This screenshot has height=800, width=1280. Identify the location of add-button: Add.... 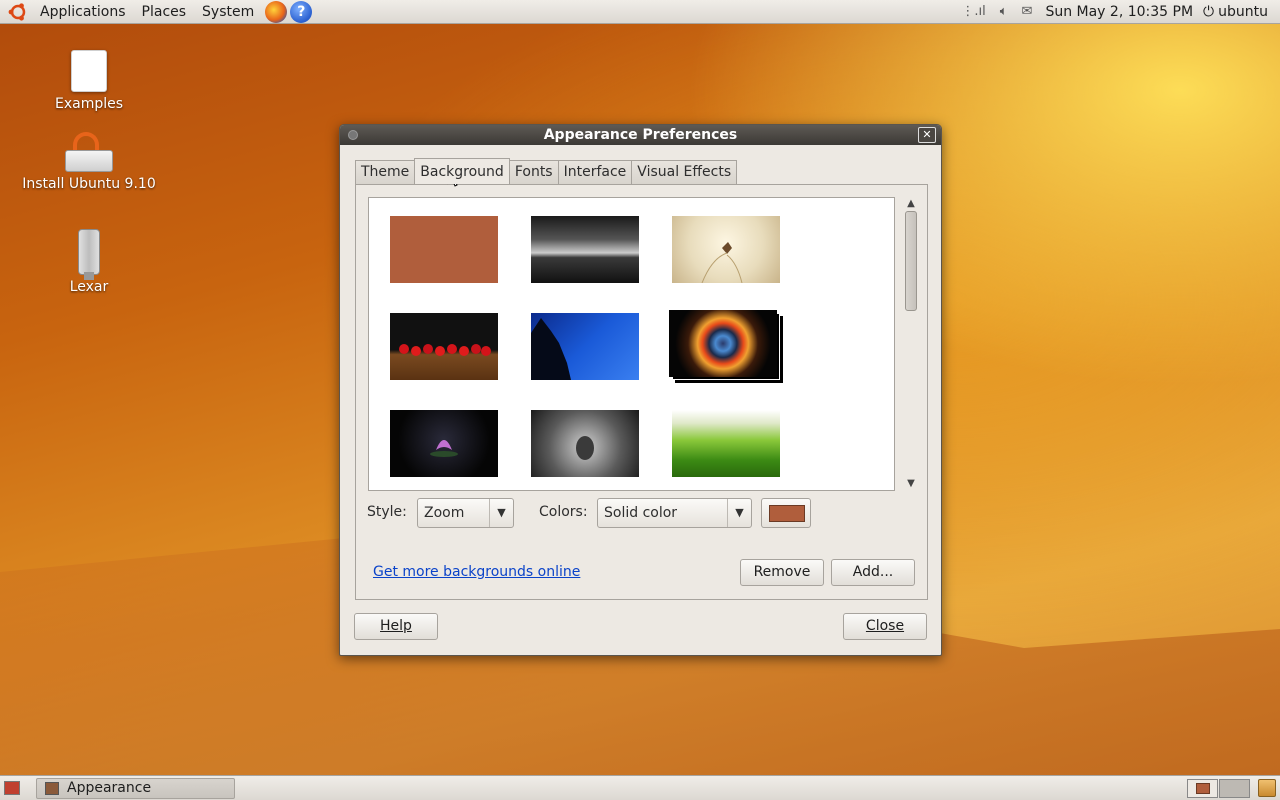
(873, 572).